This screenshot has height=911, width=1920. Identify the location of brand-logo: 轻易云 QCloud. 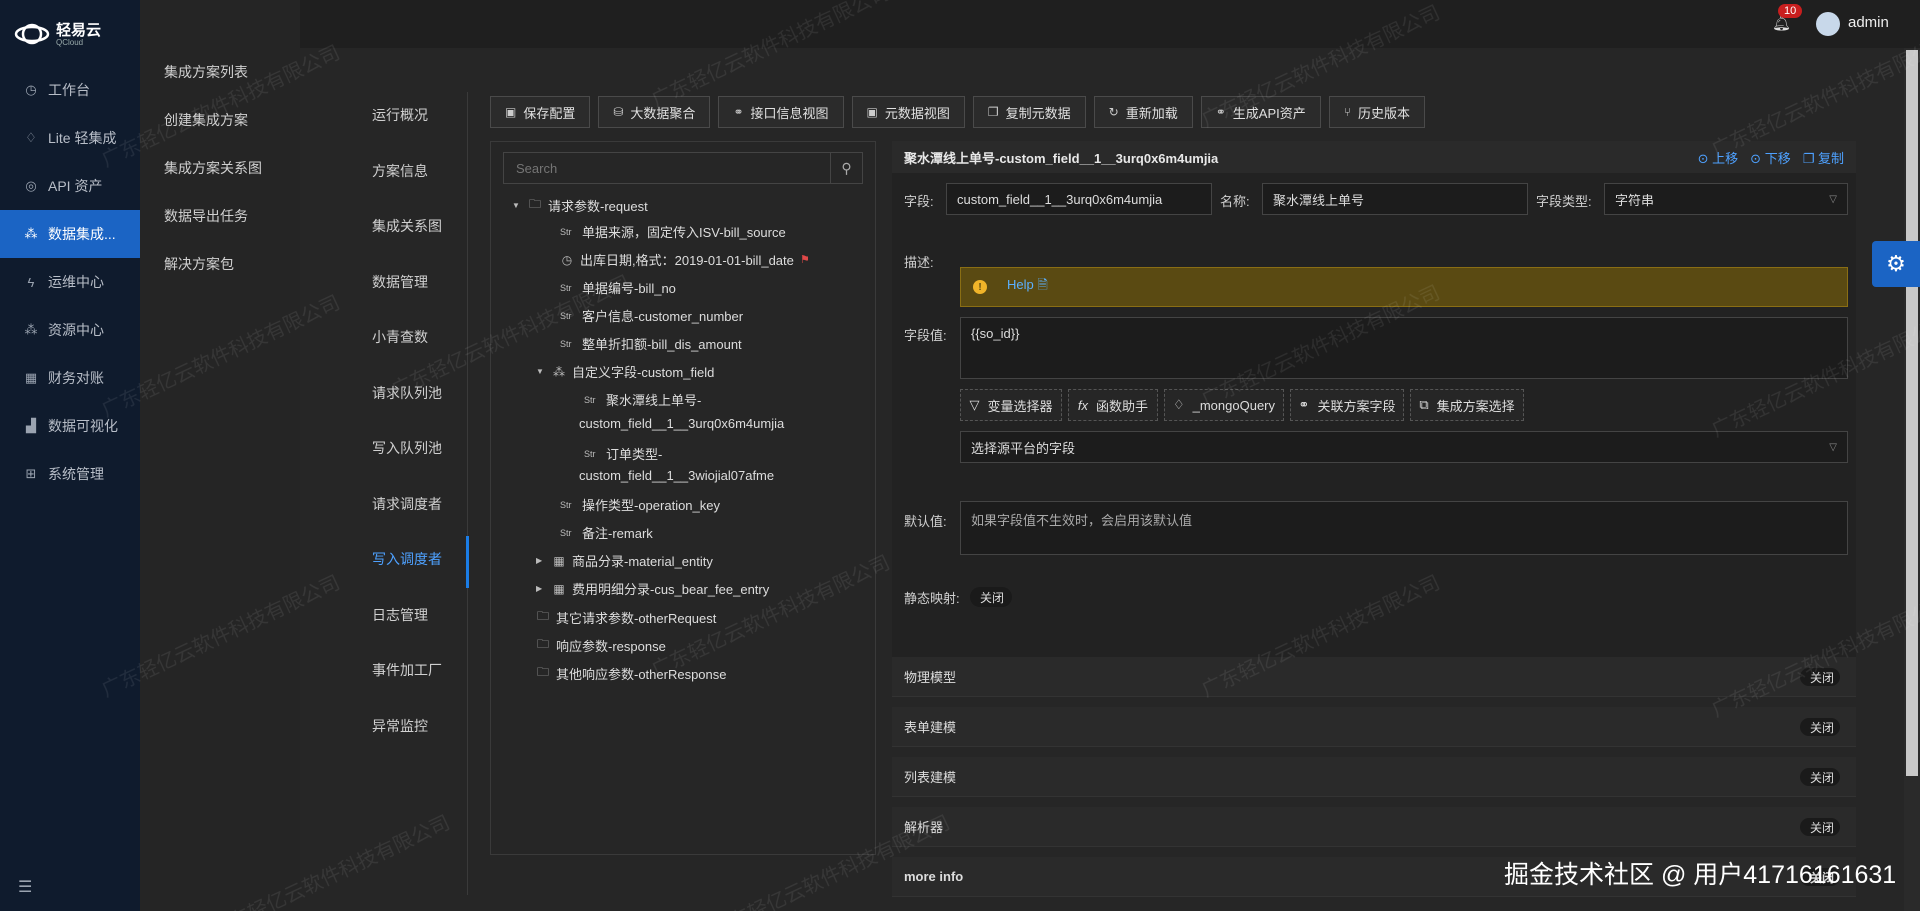
(57, 34).